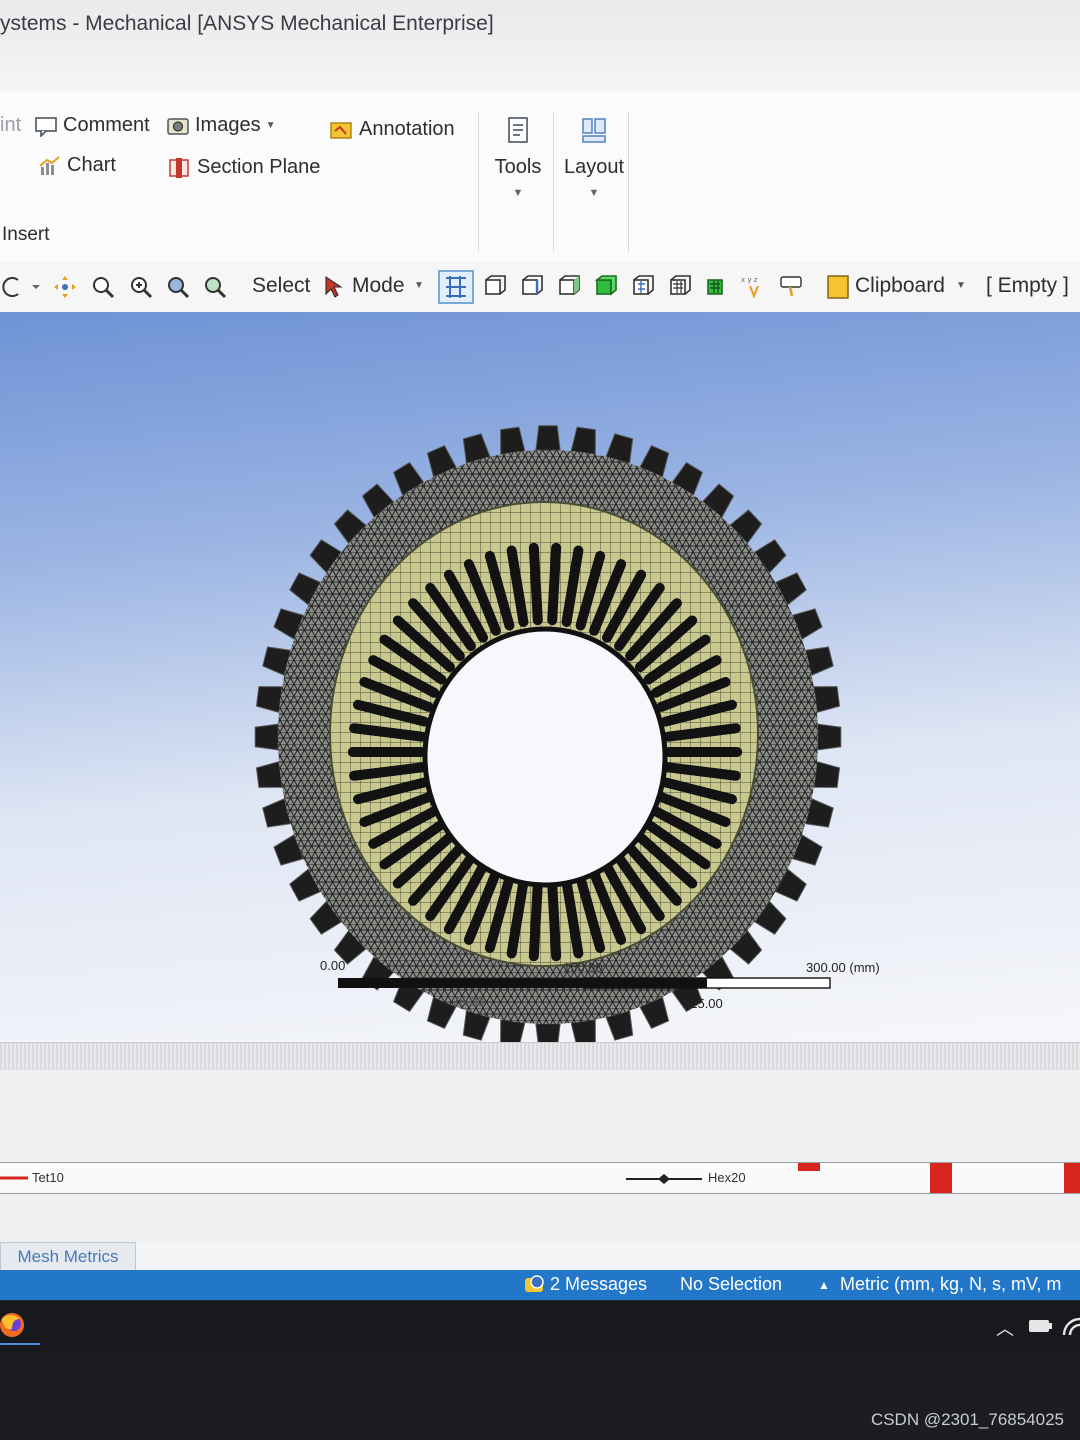  What do you see at coordinates (495, 287) in the screenshot?
I see `select-vertex-icon` at bounding box center [495, 287].